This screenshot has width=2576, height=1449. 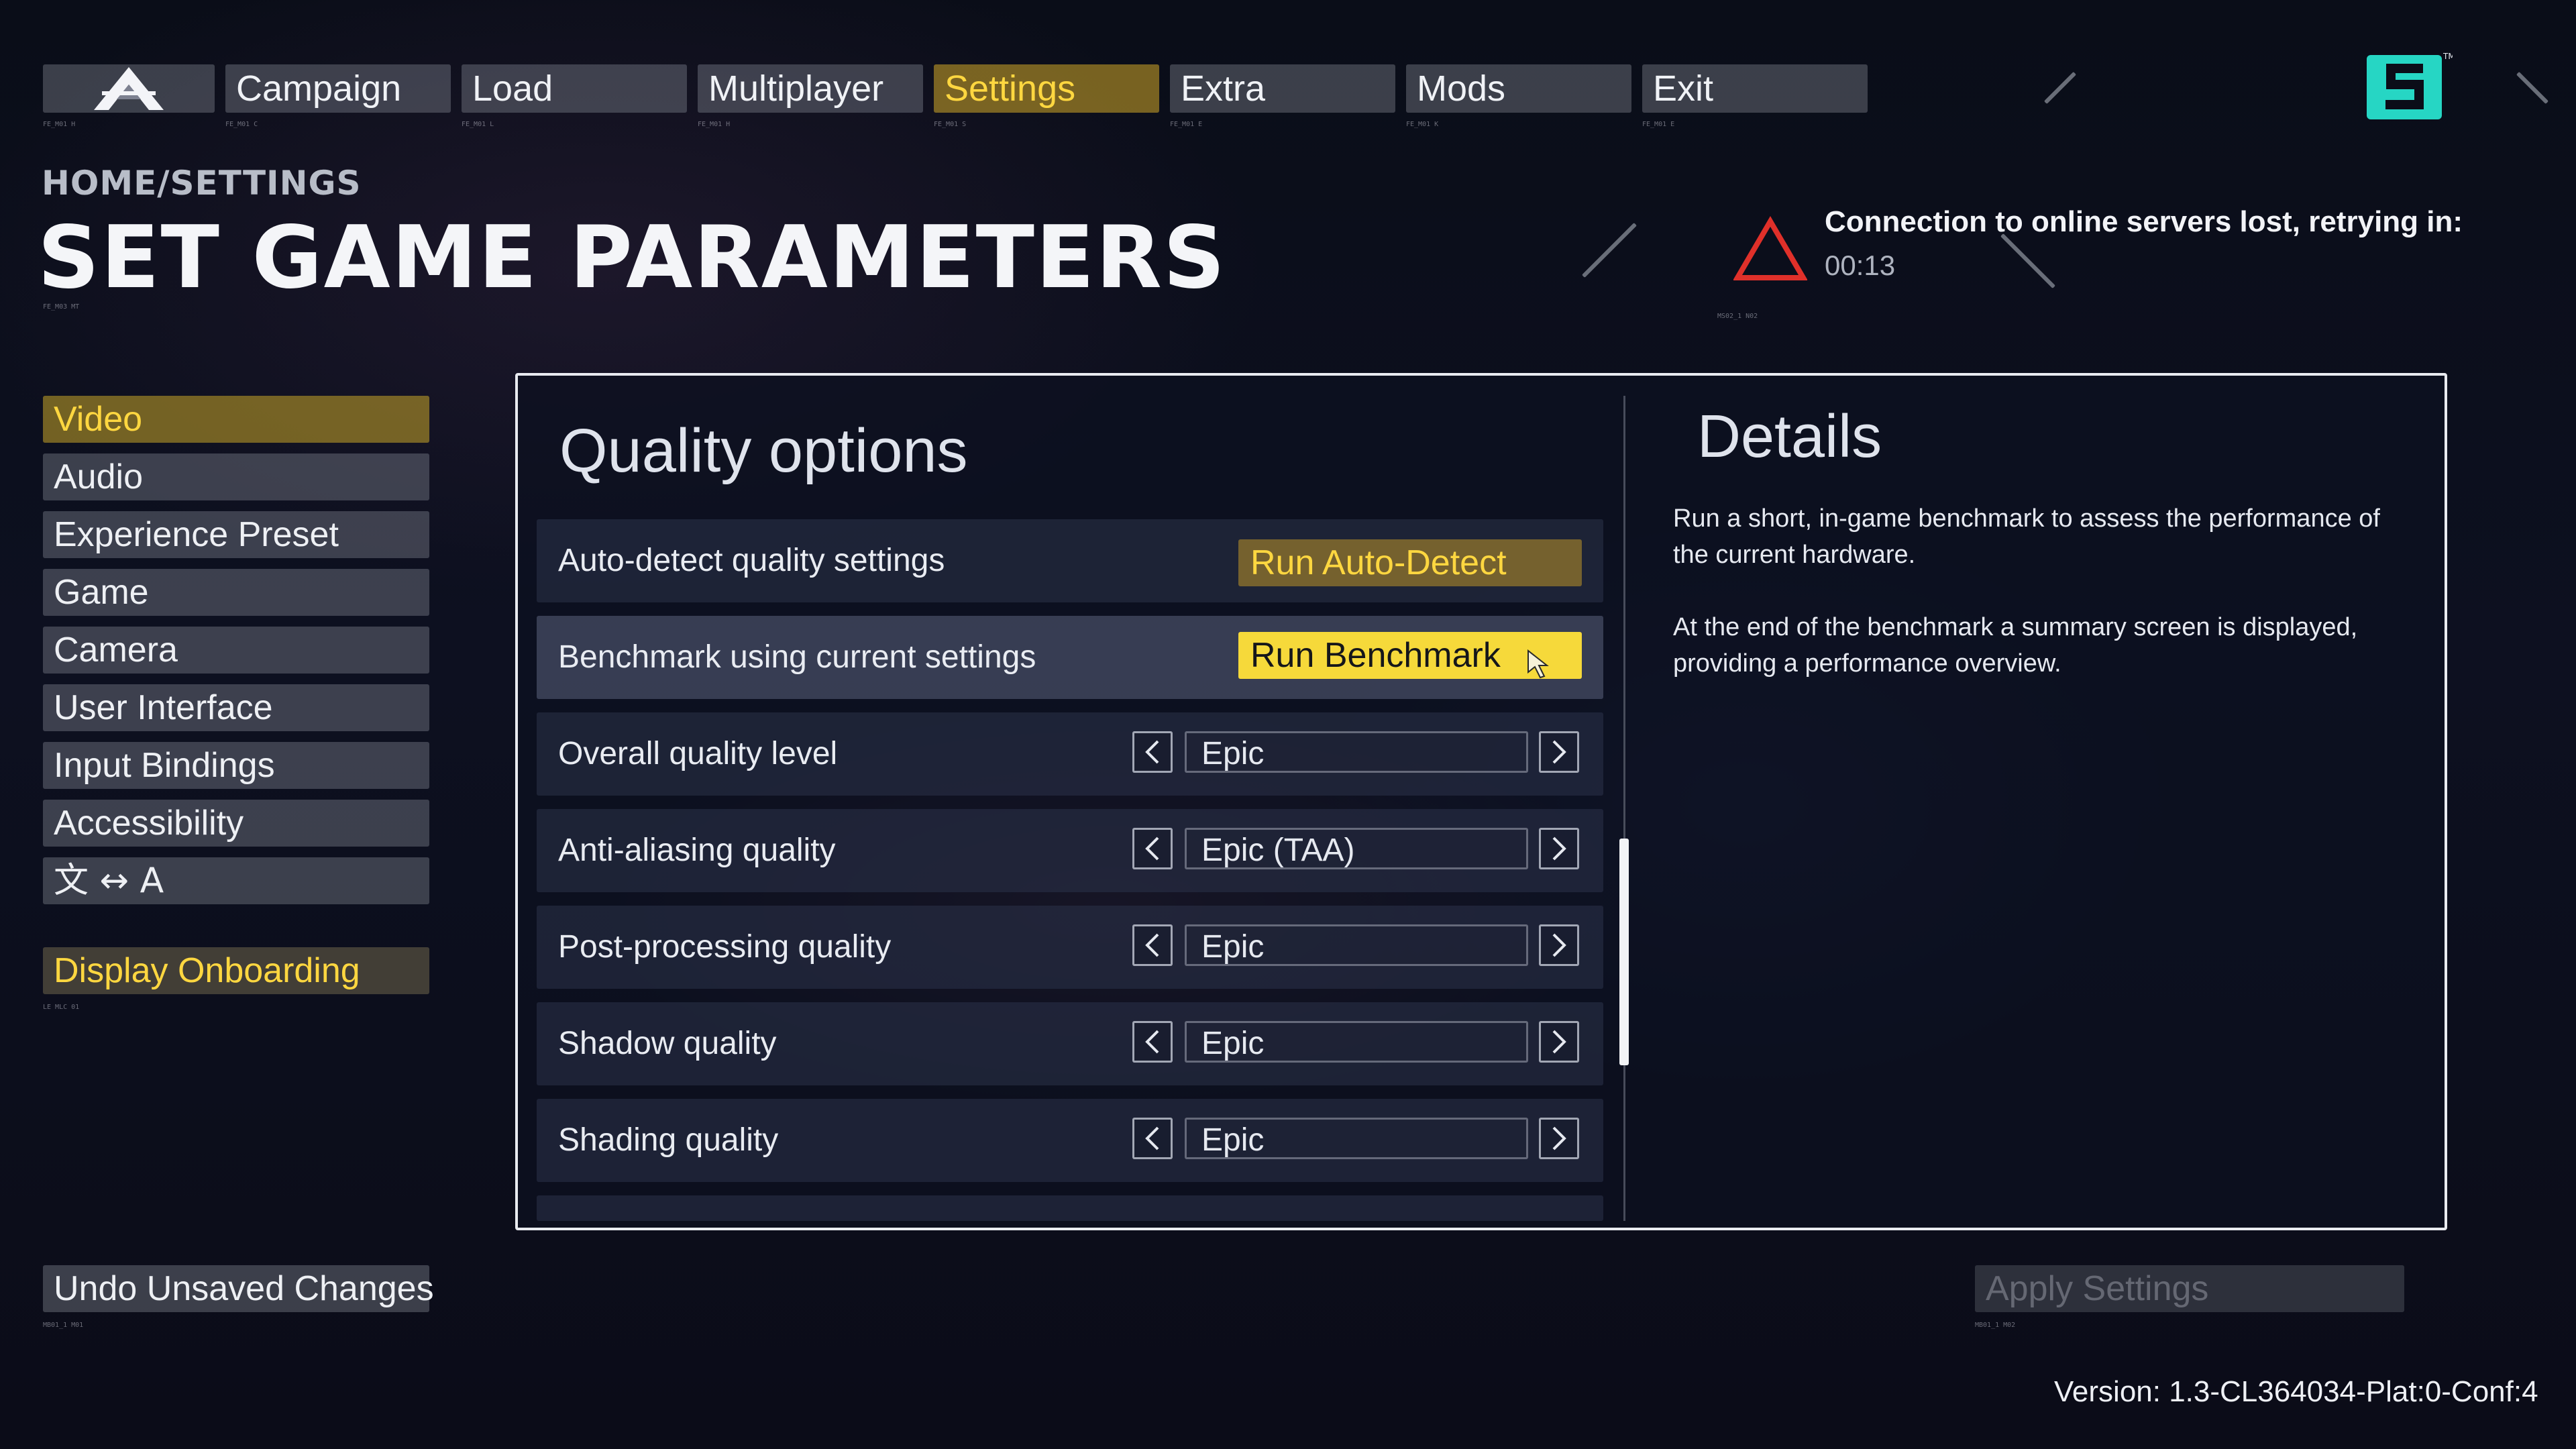 What do you see at coordinates (1422, 124) in the screenshot?
I see `debug-code: FE_M01 K` at bounding box center [1422, 124].